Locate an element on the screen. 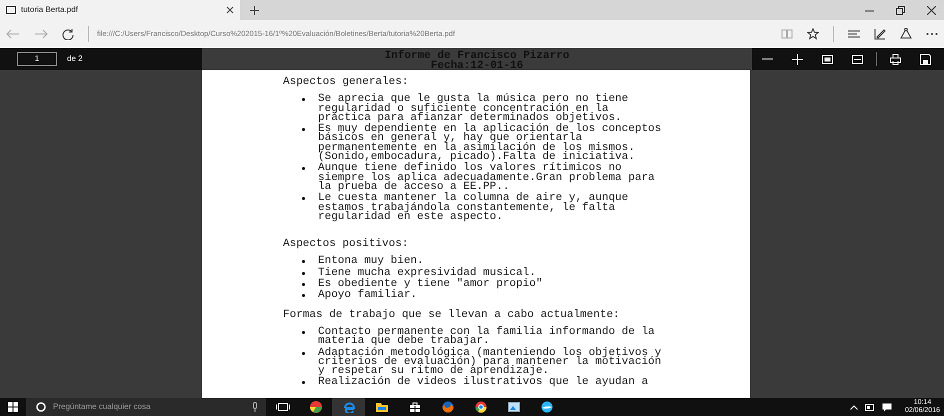 The height and width of the screenshot is (416, 944). task-view-icon is located at coordinates (283, 407).